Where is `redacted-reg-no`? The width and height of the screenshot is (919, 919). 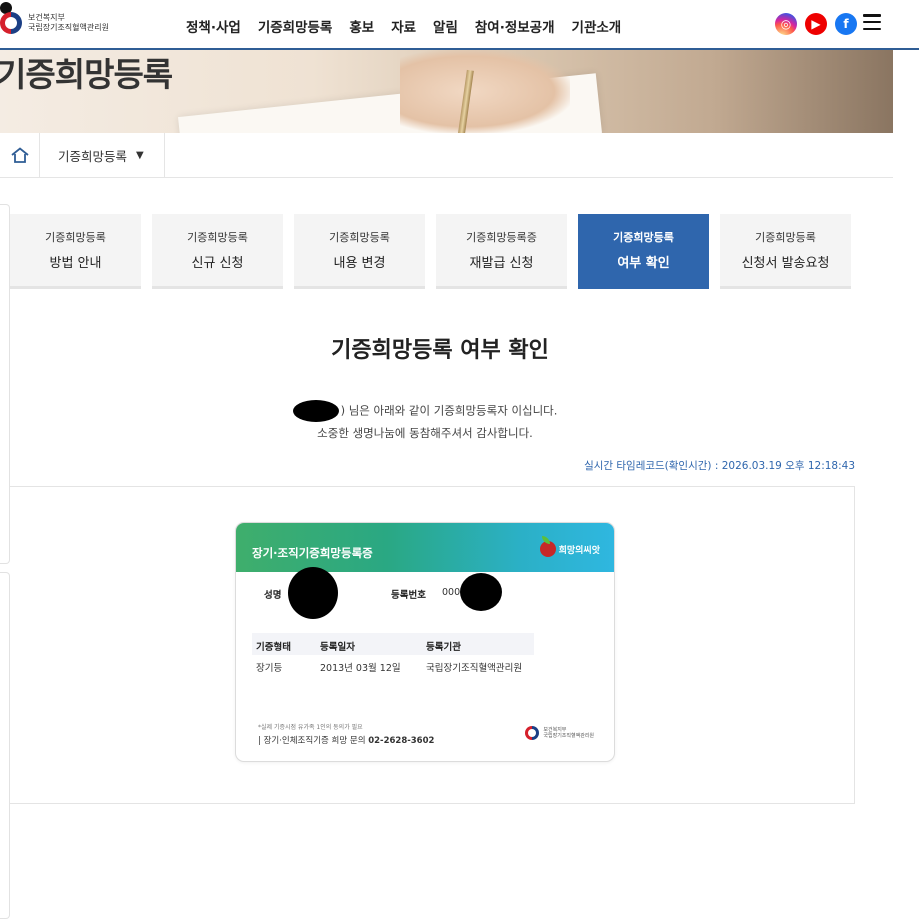 redacted-reg-no is located at coordinates (481, 592).